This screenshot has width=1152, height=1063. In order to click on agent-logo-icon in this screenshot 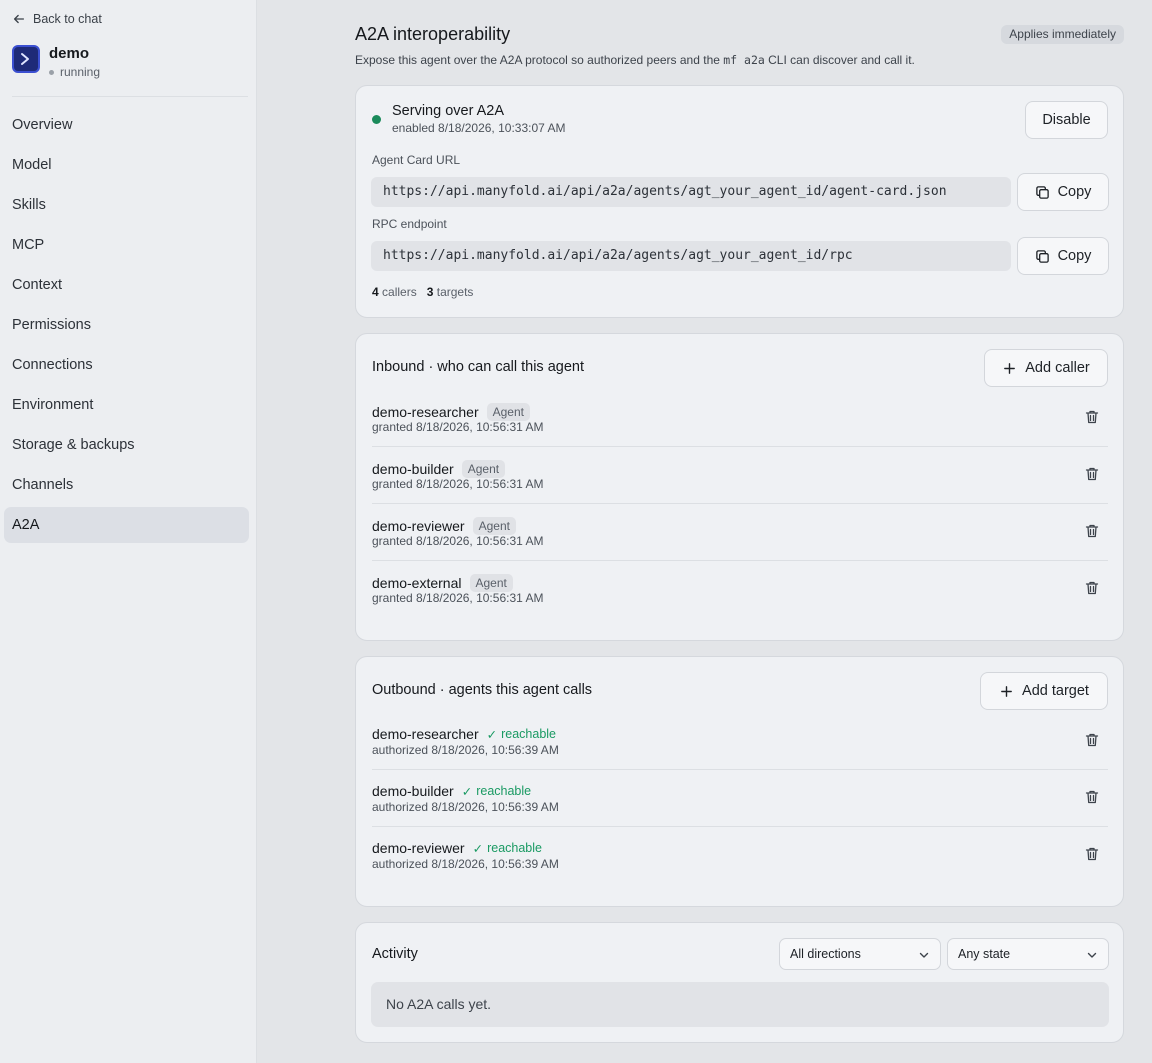, I will do `click(26, 59)`.